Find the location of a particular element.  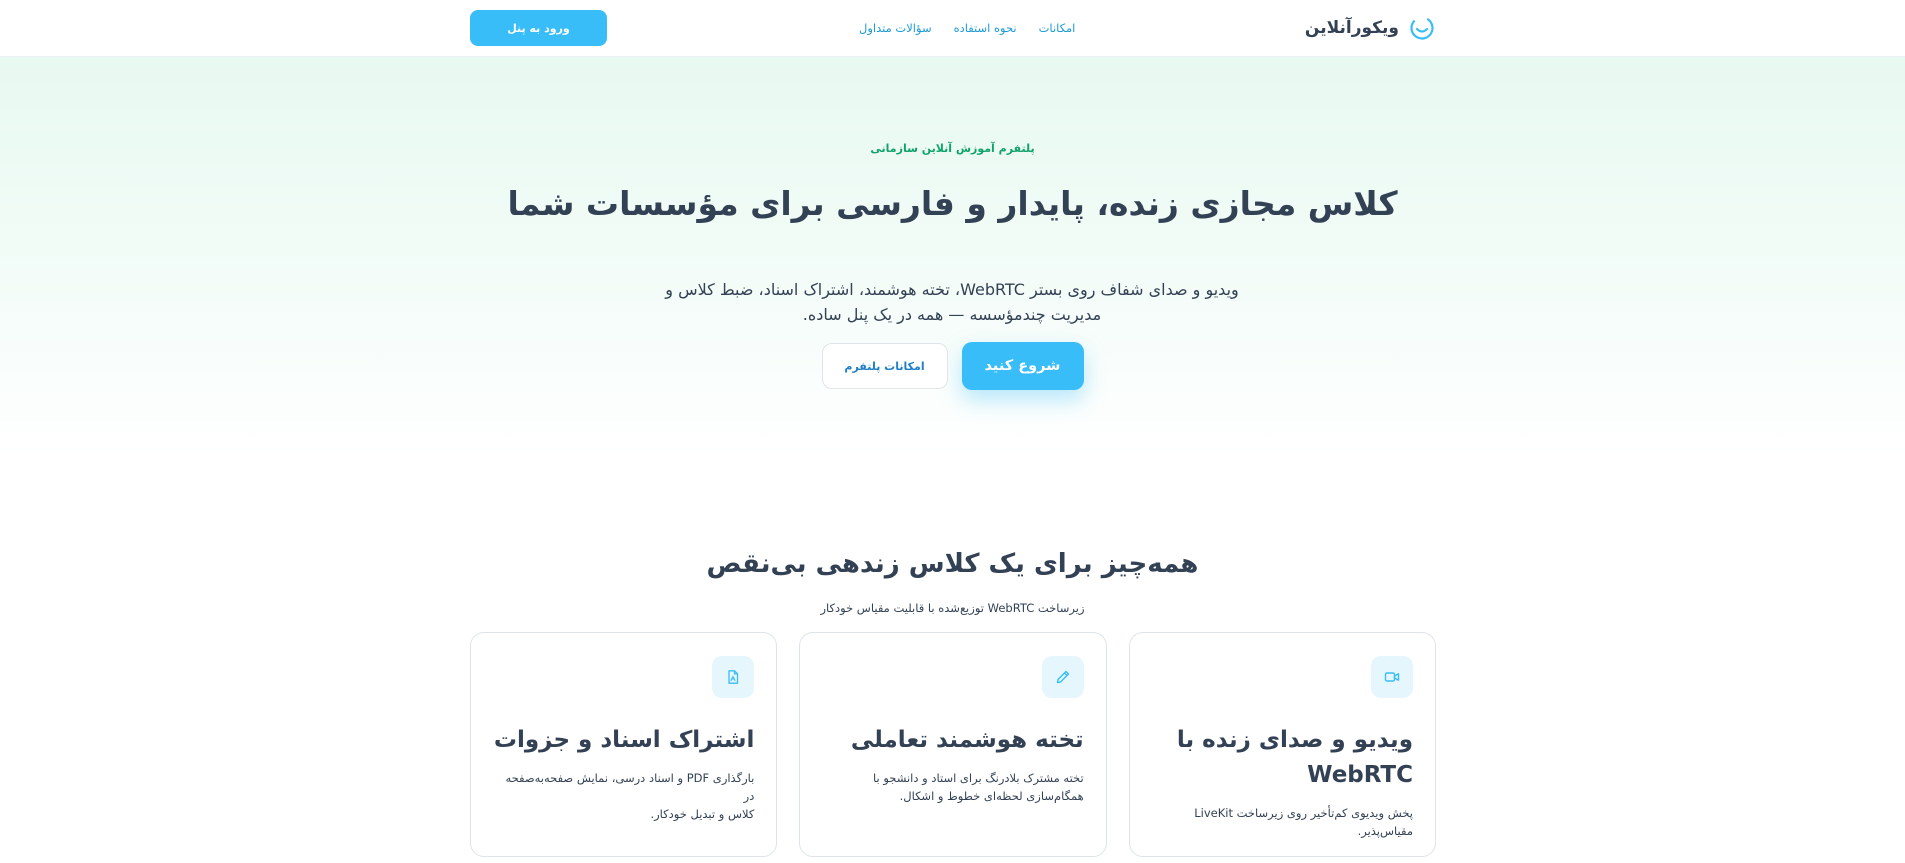

platform-features-button: امکانات پلتفرم is located at coordinates (884, 366).